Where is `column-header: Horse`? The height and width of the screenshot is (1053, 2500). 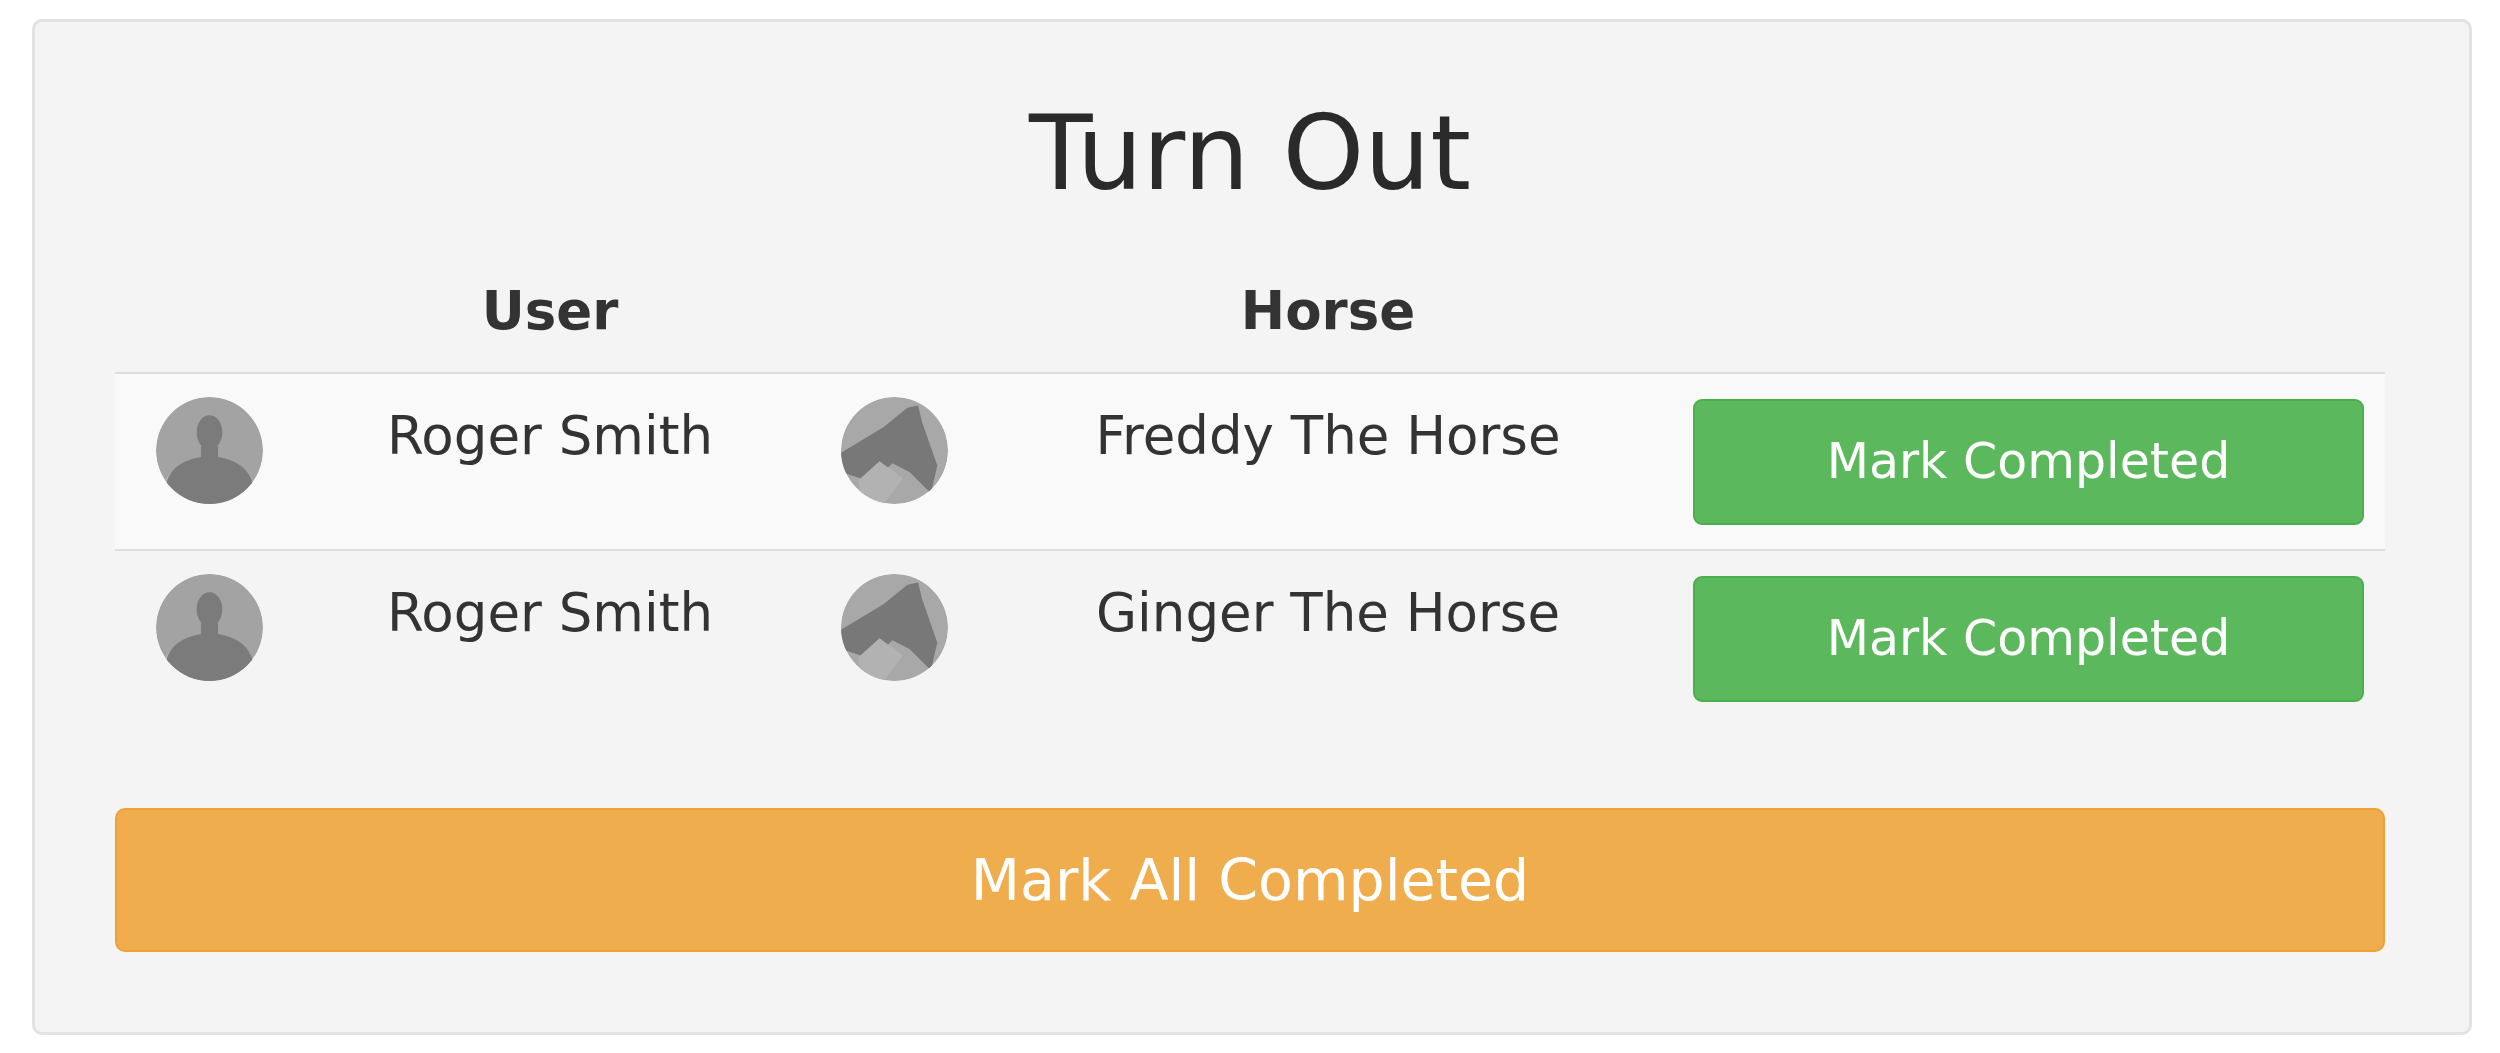
column-header: Horse is located at coordinates (1328, 311).